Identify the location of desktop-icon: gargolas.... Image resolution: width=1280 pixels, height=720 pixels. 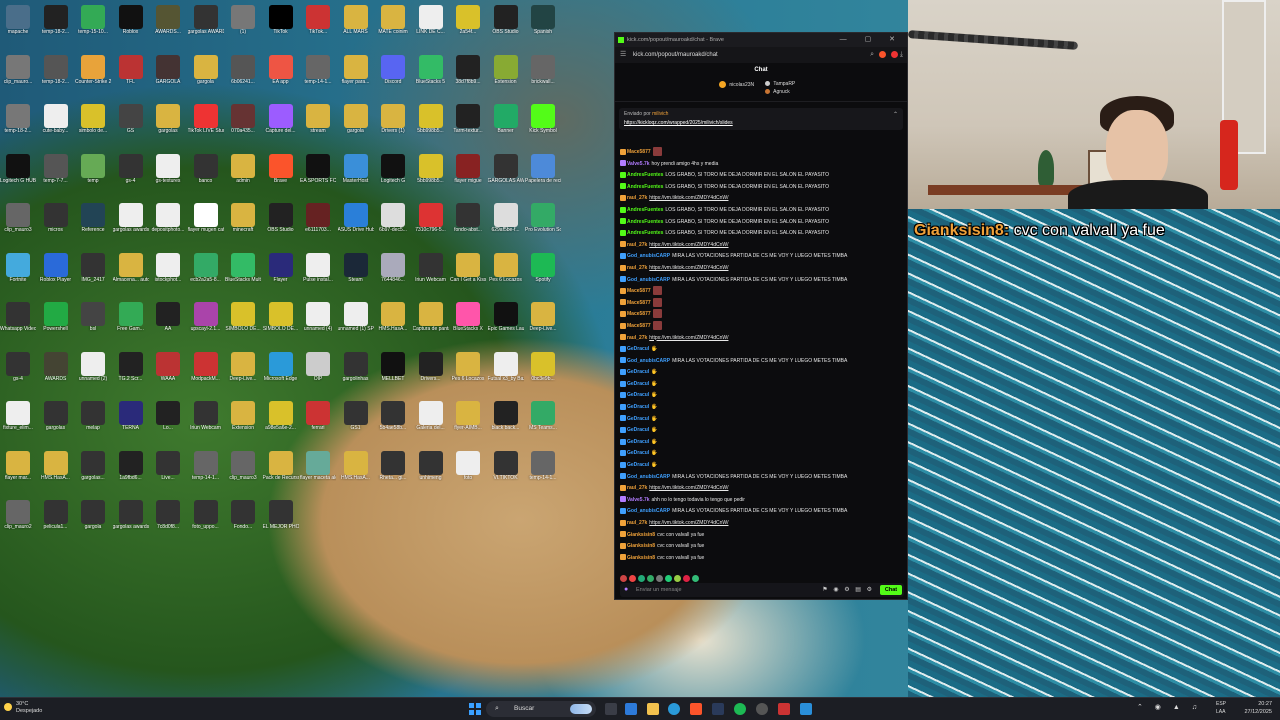
(93, 474).